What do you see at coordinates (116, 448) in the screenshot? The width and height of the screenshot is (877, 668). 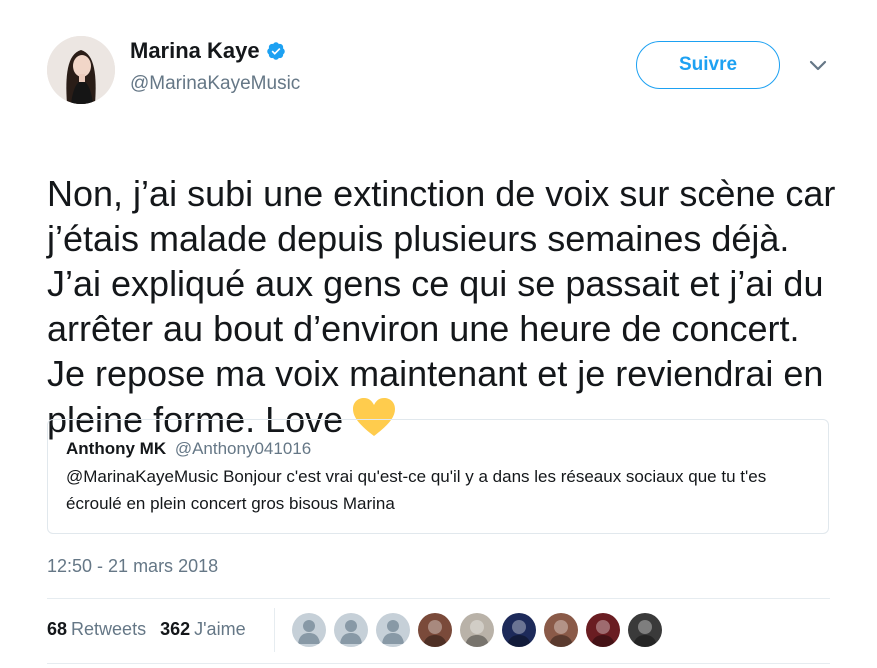 I see `quoted-author-name: Anthony MK` at bounding box center [116, 448].